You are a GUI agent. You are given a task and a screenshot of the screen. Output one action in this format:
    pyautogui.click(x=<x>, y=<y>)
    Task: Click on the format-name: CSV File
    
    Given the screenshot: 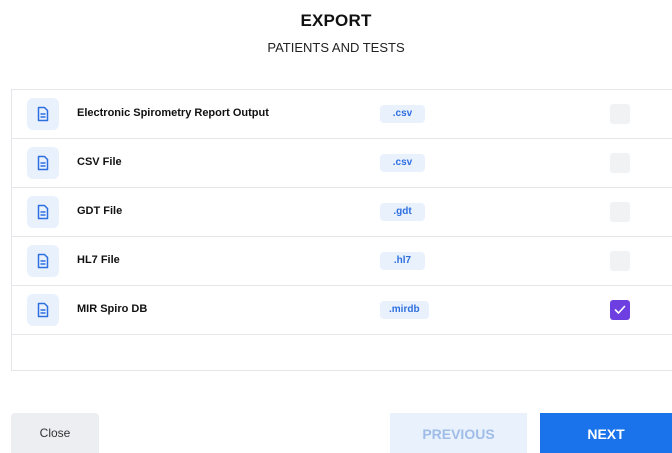 What is the action you would take?
    pyautogui.click(x=99, y=162)
    